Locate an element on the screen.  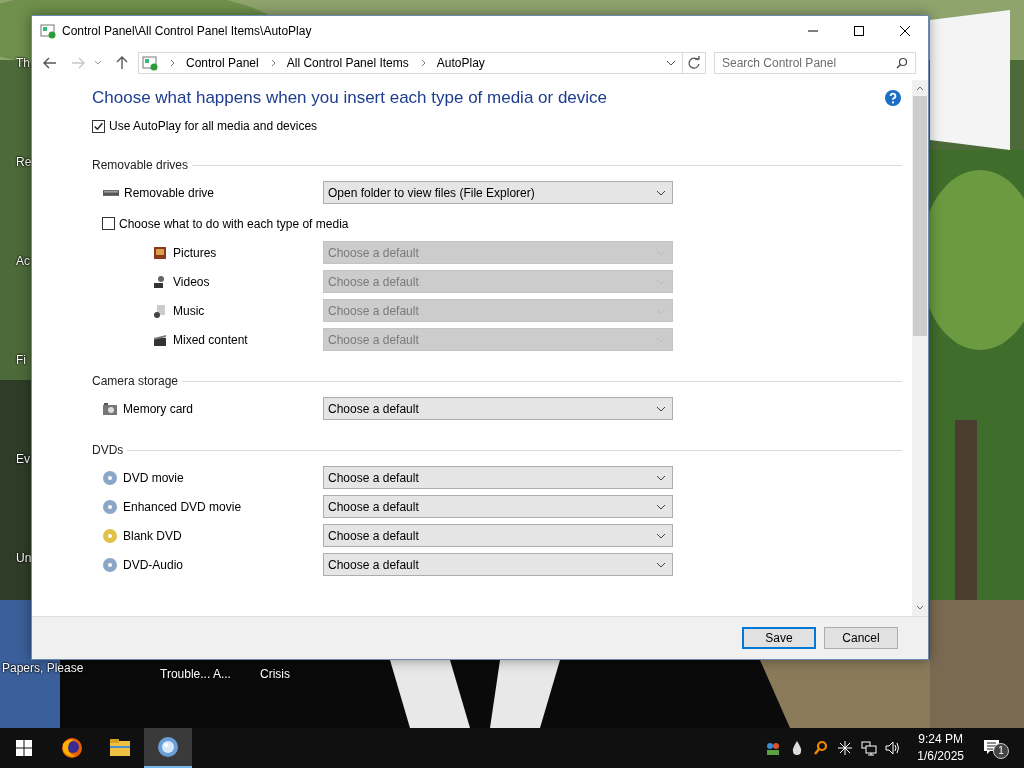
maximize-icon is located at coordinates (859, 31).